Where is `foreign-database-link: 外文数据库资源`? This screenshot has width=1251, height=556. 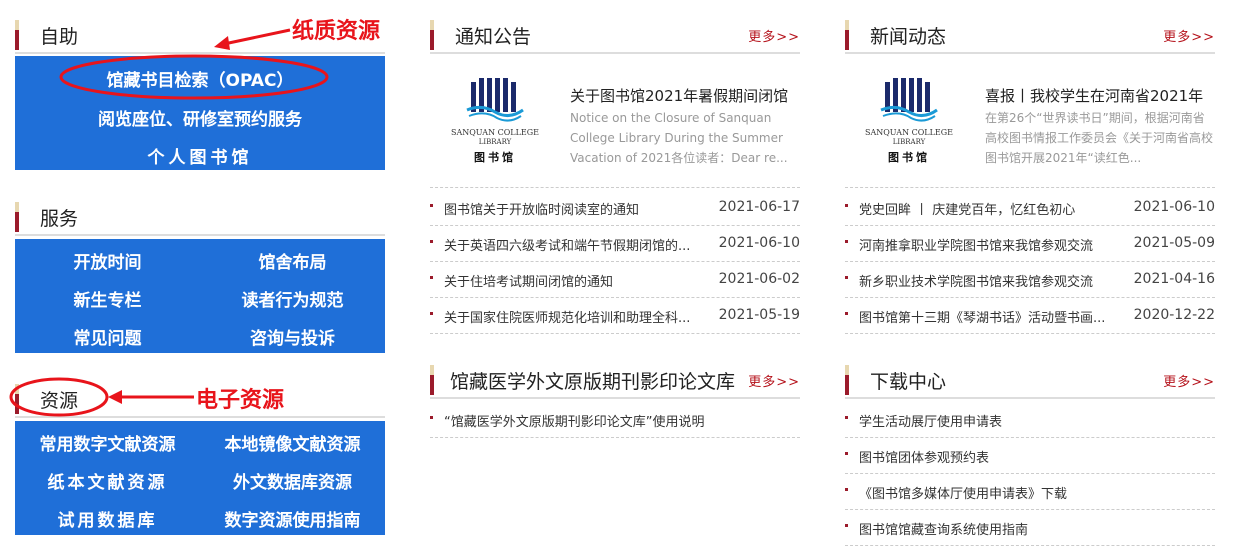 foreign-database-link: 外文数据库资源 is located at coordinates (292, 480).